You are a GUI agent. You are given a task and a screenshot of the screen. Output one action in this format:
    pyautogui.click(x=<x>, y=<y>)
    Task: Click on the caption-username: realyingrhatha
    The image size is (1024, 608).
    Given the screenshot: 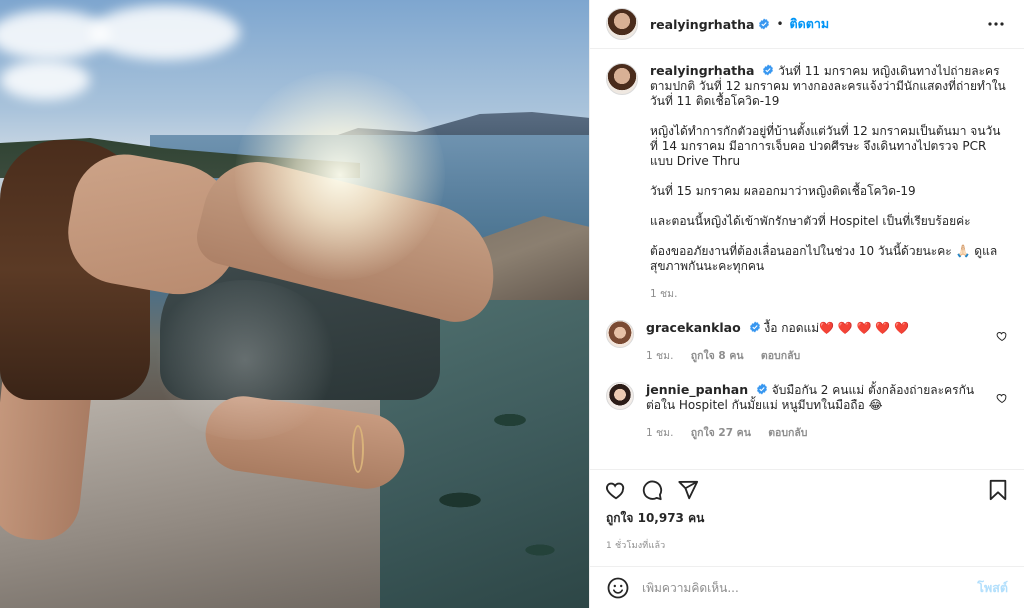 What is the action you would take?
    pyautogui.click(x=702, y=70)
    